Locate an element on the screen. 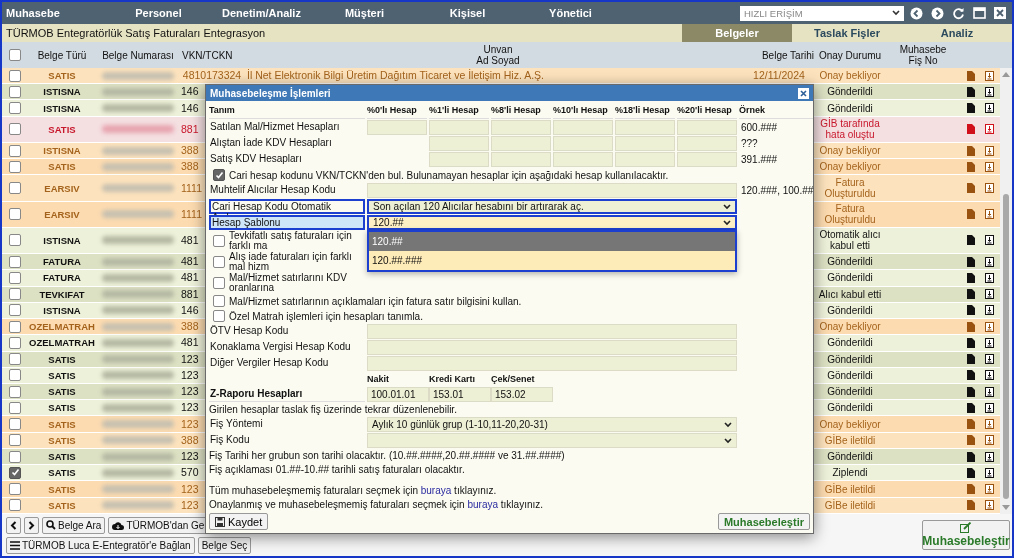 The height and width of the screenshot is (558, 1014). select-field: Aylık 10 günlük grup (1-10,11-20,20-31) is located at coordinates (552, 424).